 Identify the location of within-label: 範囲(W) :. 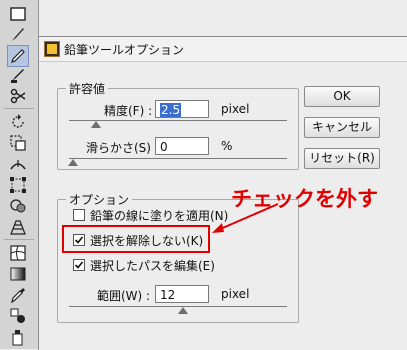
(124, 296).